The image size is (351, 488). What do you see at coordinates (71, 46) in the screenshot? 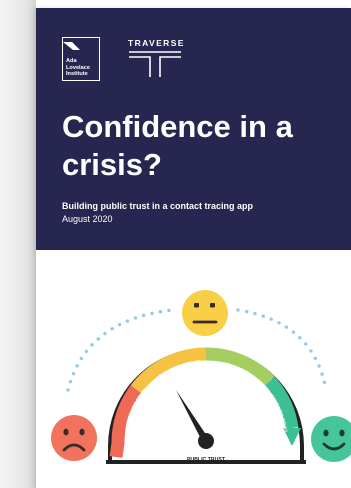
I see `ada-logo-mark-icon` at bounding box center [71, 46].